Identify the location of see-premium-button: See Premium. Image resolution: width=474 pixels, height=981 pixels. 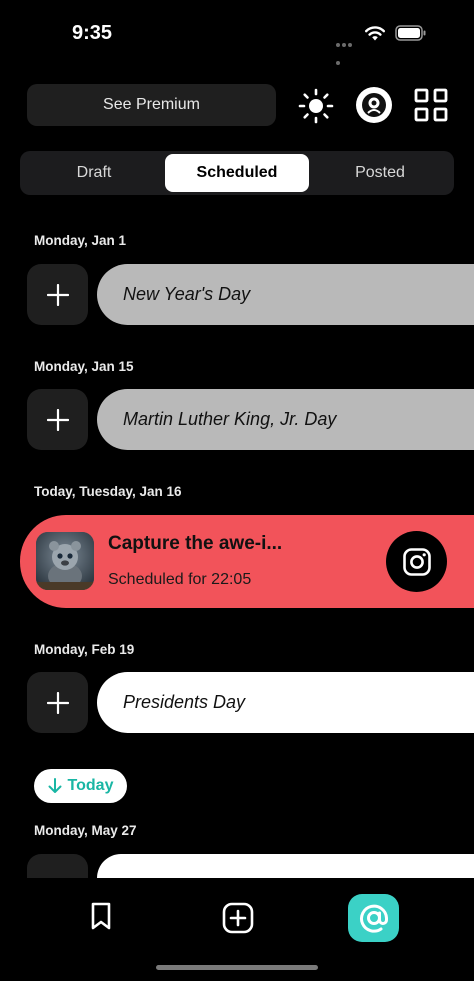
(151, 105).